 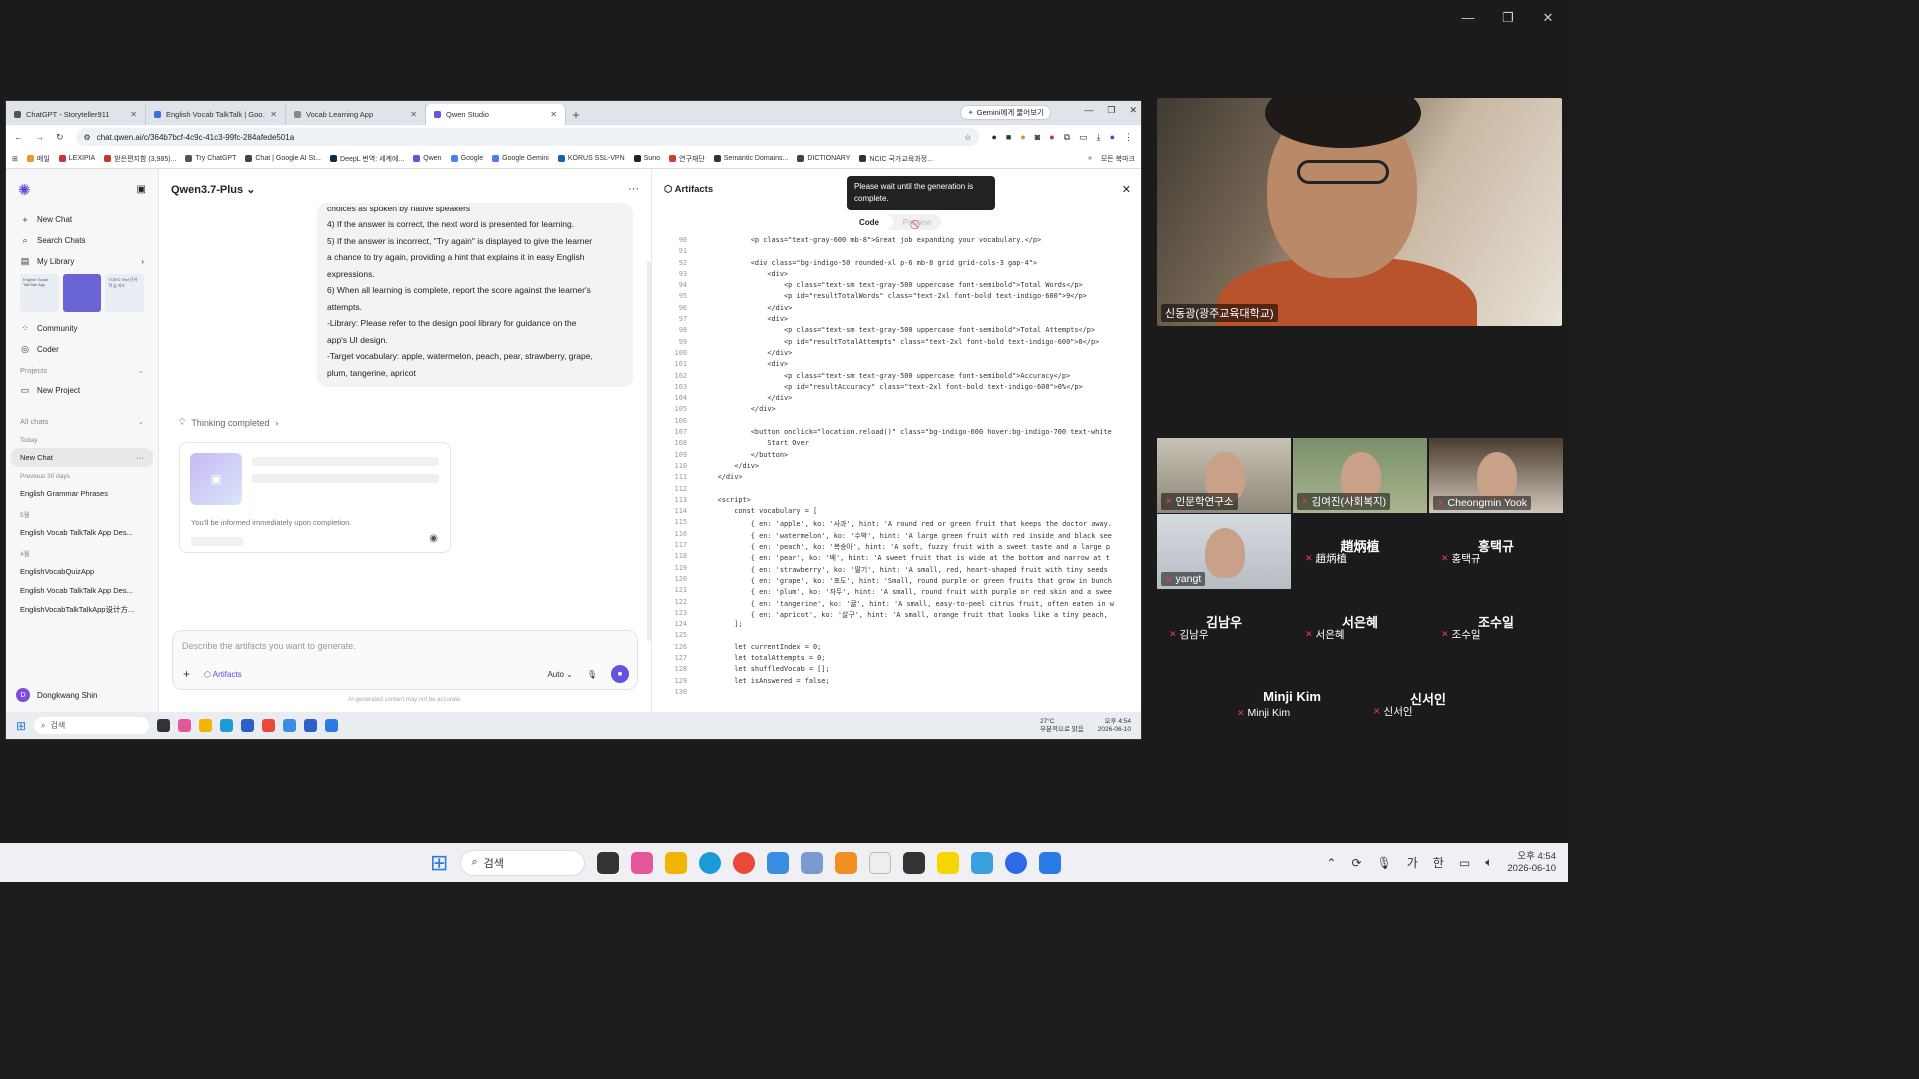 I want to click on my-library-button: ▤ My Library ›, so click(x=82, y=261).